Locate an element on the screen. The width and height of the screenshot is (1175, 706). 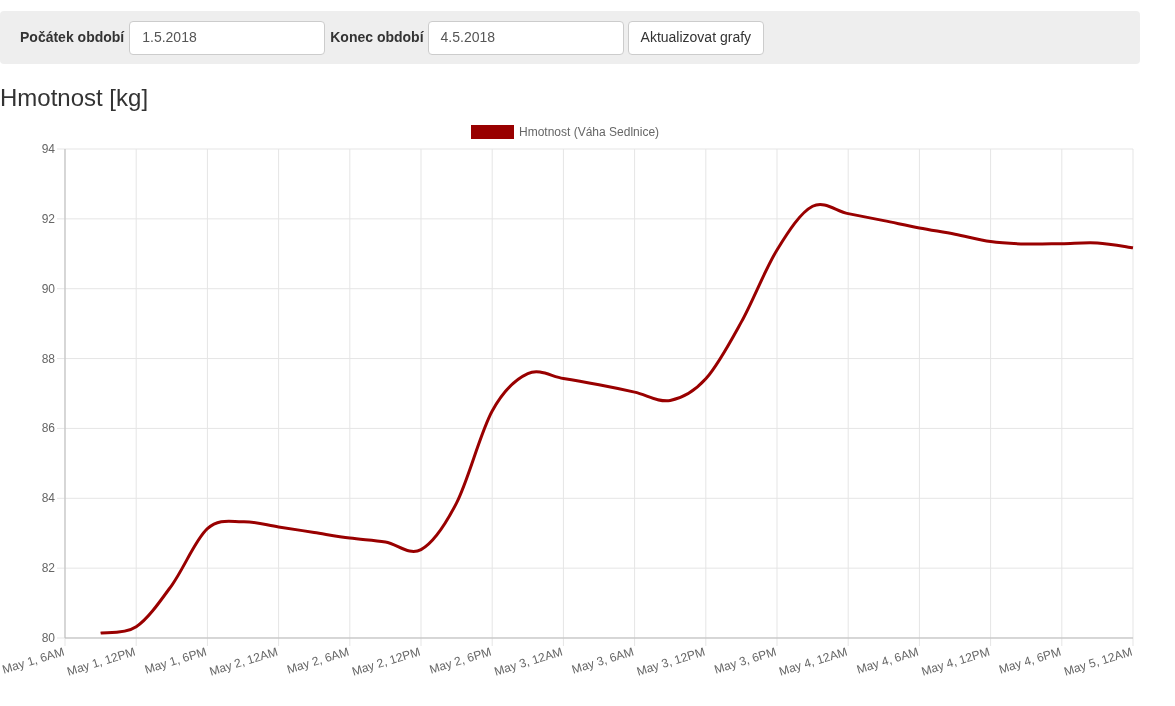
x-tick-label: May 3, 6PM is located at coordinates (745, 660).